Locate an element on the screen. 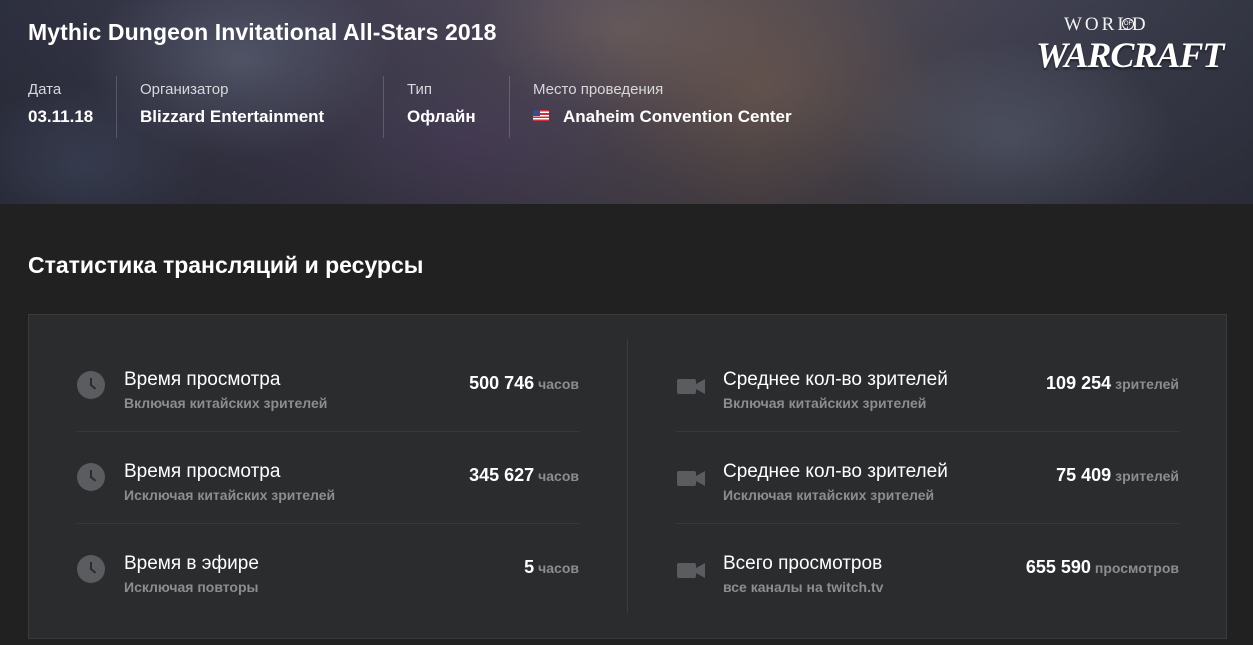 The height and width of the screenshot is (645, 1253). meta-organizer-value: Blizzard Entertainment is located at coordinates (232, 117).